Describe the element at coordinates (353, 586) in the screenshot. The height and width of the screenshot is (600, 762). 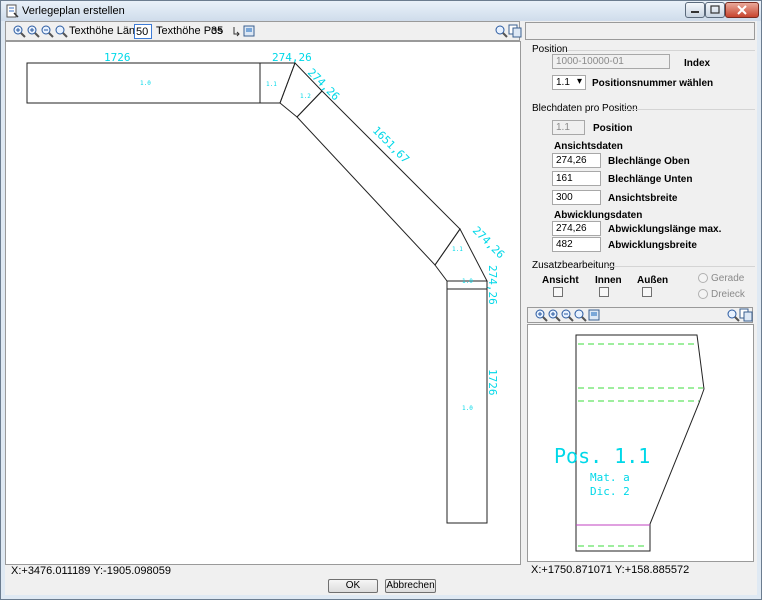
I see `ok-button: OK` at that location.